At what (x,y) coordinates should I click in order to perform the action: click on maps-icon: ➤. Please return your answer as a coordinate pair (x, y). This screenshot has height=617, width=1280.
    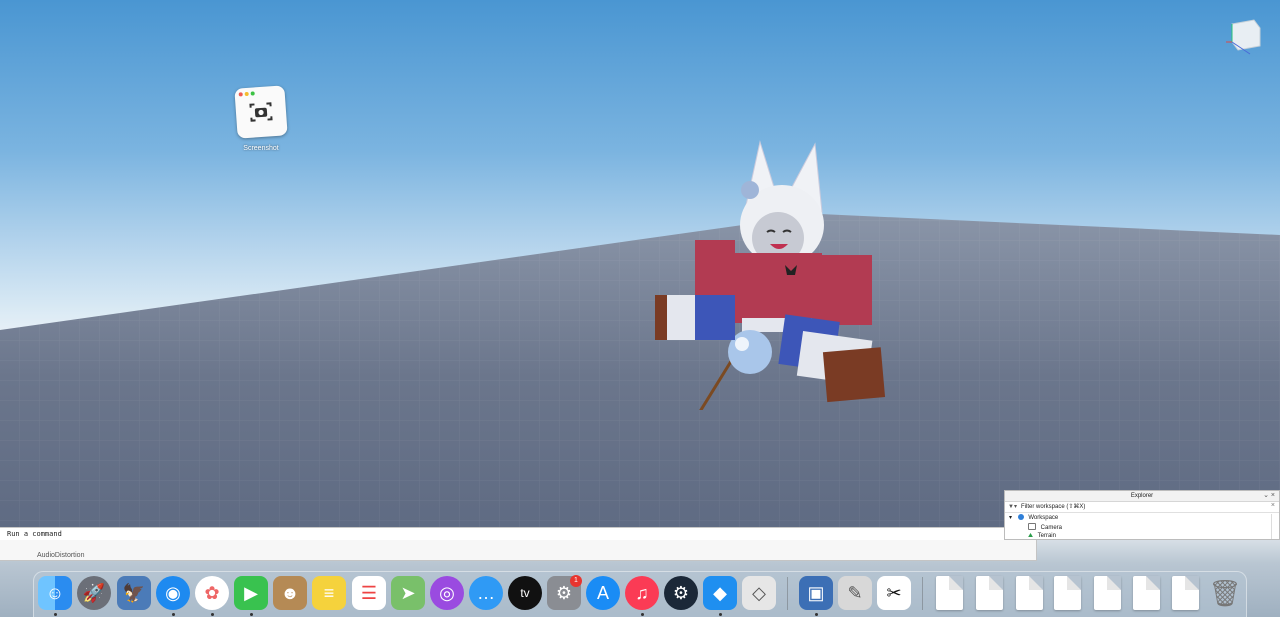
    Looking at the image, I should click on (408, 593).